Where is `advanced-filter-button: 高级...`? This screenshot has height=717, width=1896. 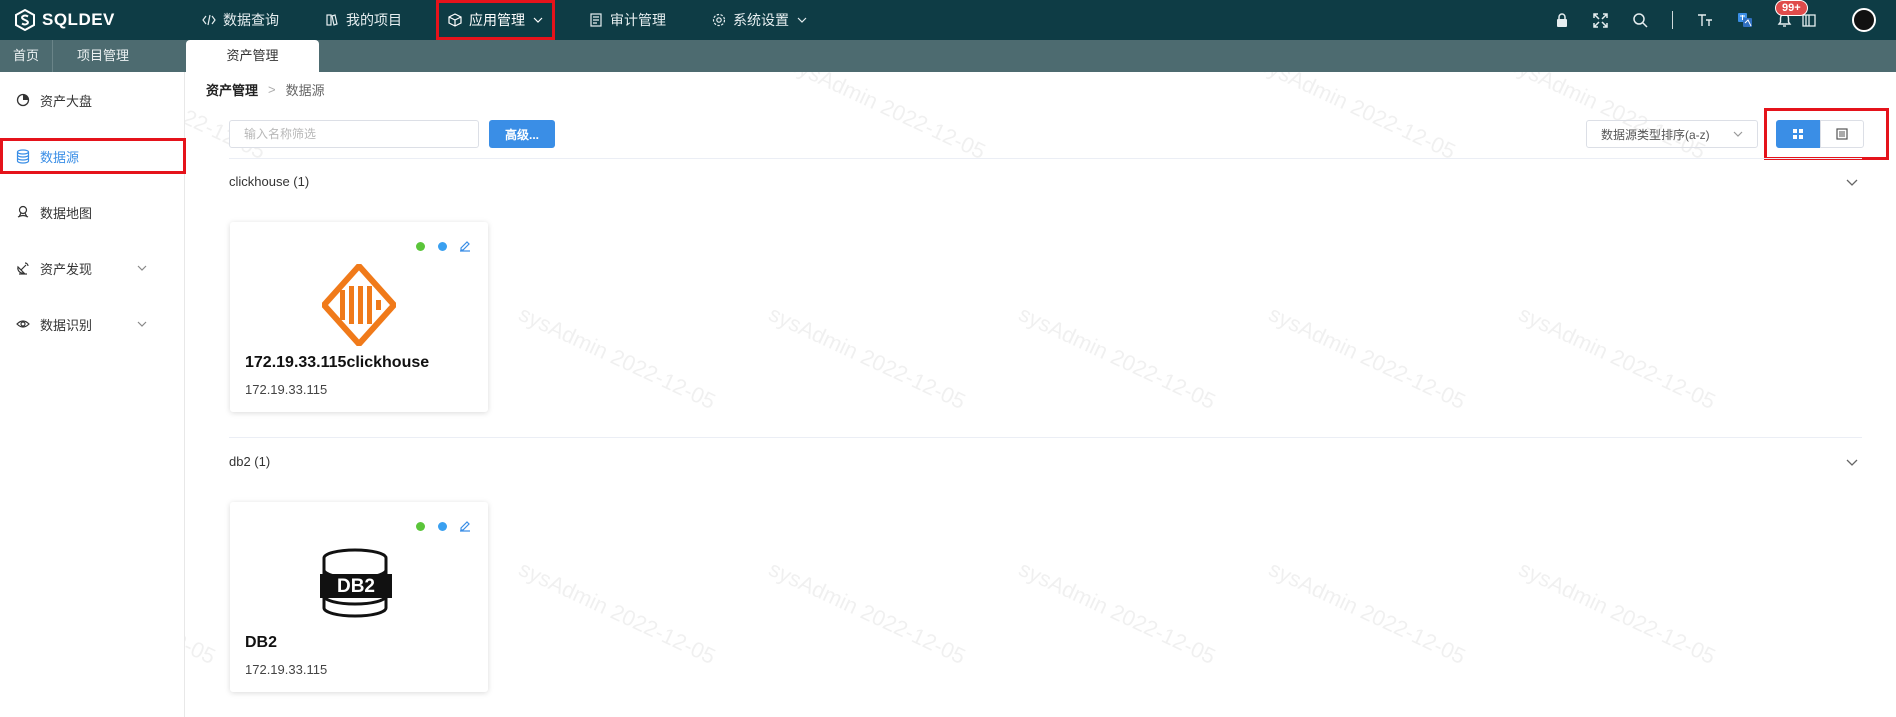 advanced-filter-button: 高级... is located at coordinates (522, 134).